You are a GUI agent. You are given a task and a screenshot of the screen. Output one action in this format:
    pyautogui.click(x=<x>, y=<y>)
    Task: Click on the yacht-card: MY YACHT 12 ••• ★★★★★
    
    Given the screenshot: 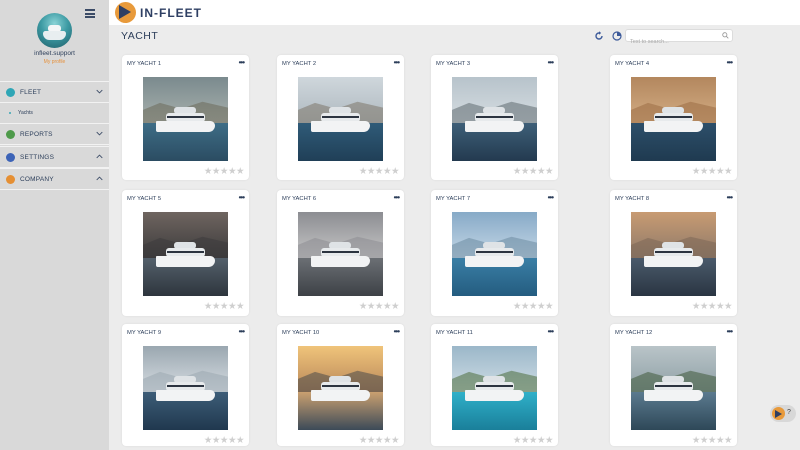 What is the action you would take?
    pyautogui.click(x=673, y=385)
    